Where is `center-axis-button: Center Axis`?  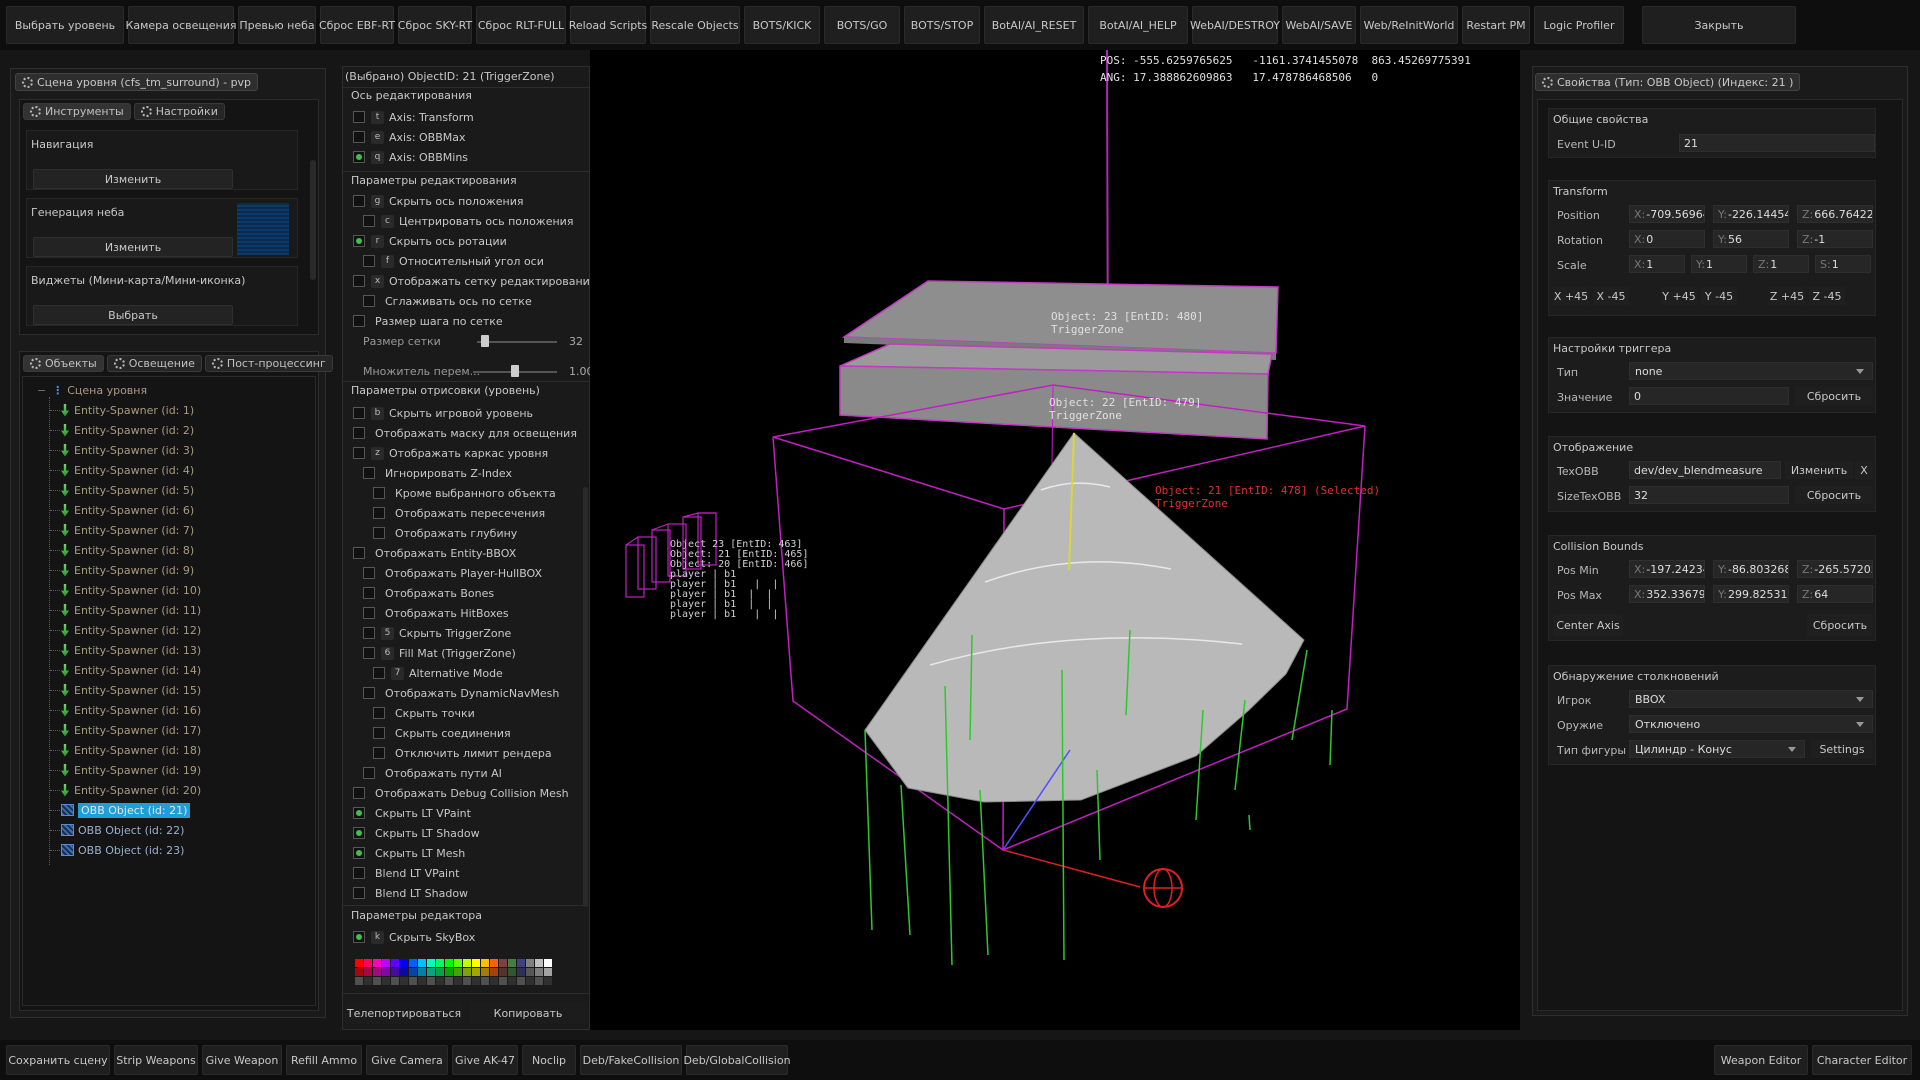
center-axis-button: Center Axis is located at coordinates (1588, 625).